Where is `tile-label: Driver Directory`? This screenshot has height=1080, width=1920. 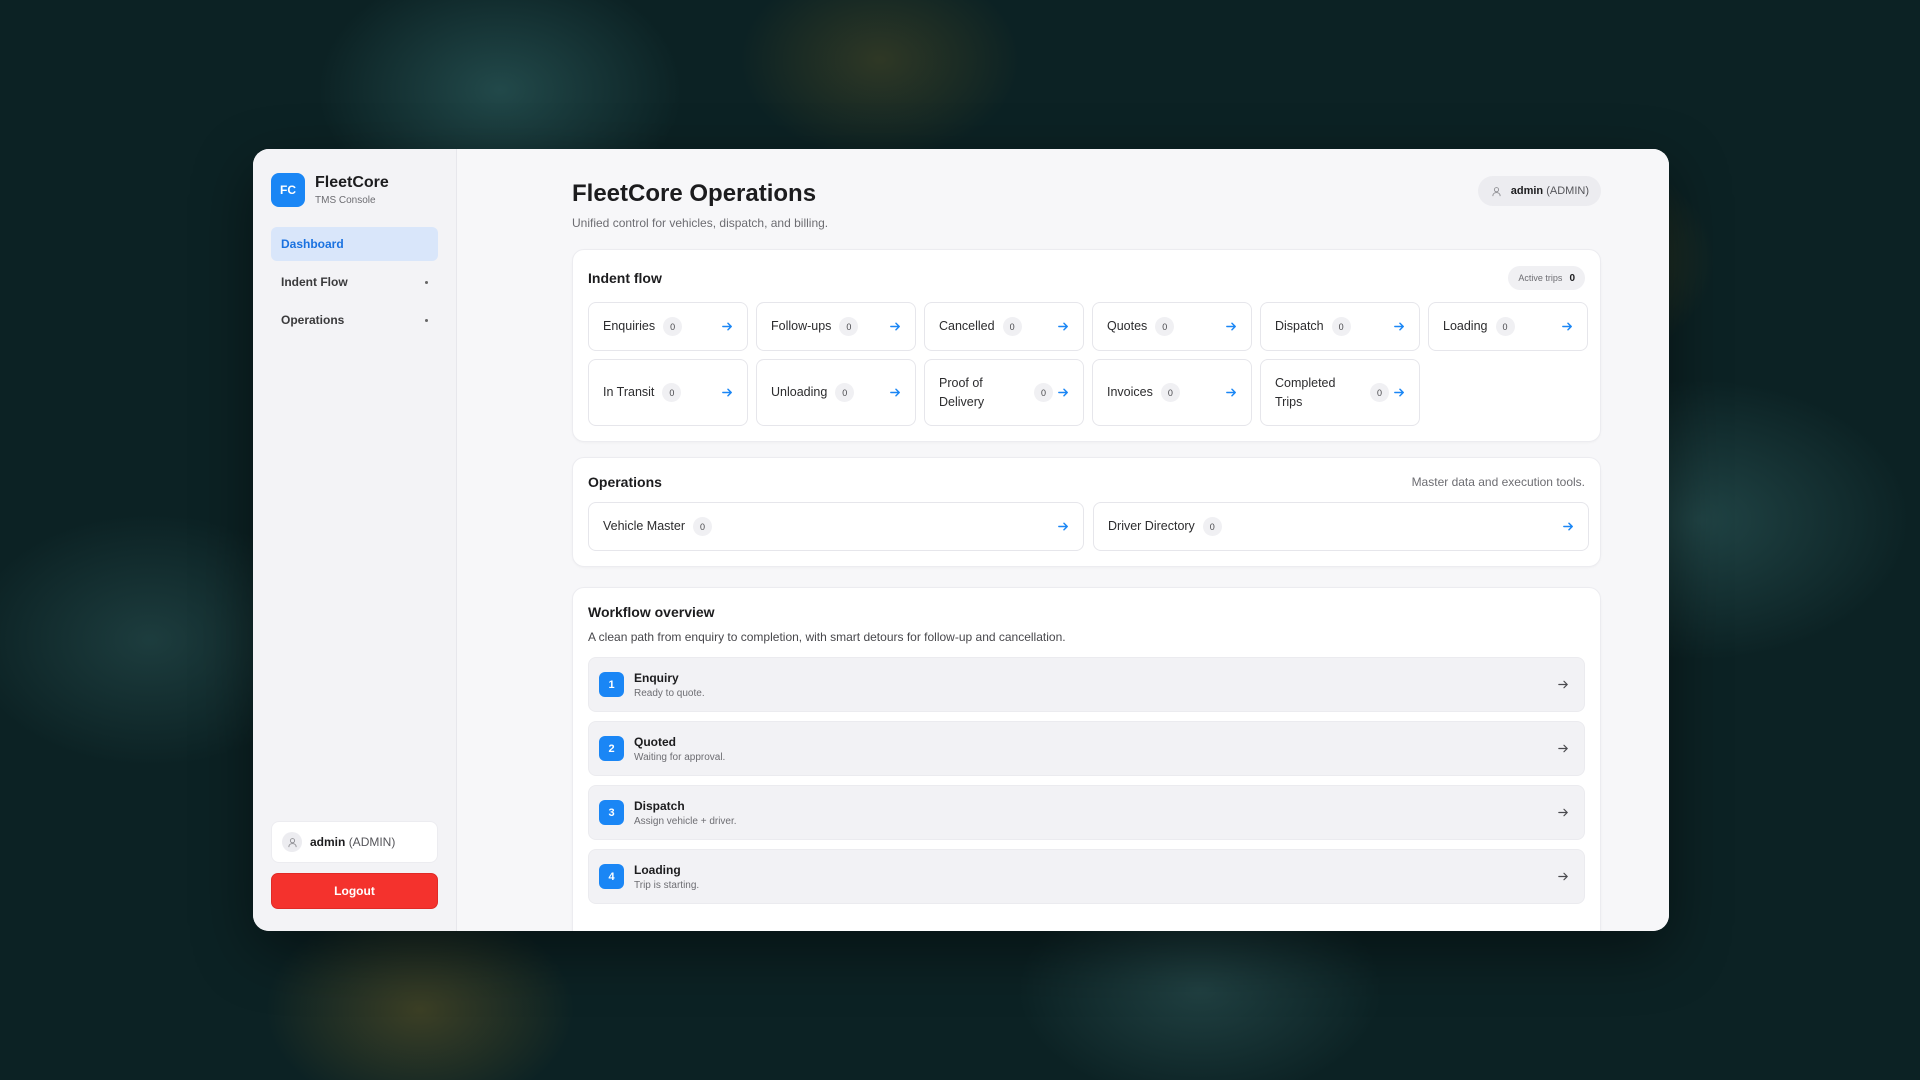
tile-label: Driver Directory is located at coordinates (1151, 526).